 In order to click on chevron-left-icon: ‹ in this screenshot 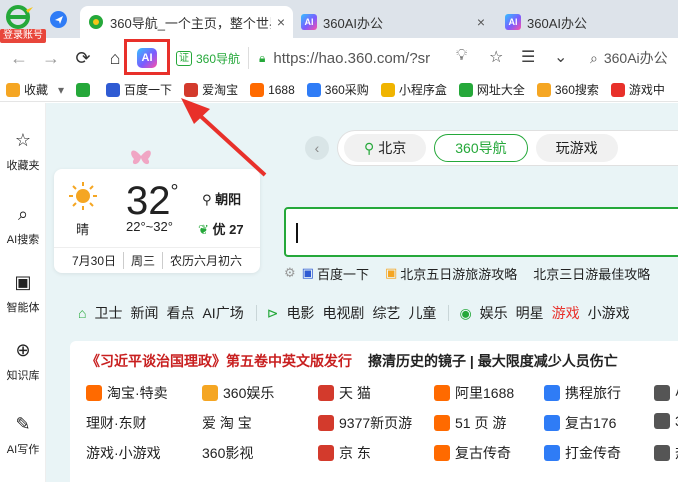, I will do `click(317, 148)`.